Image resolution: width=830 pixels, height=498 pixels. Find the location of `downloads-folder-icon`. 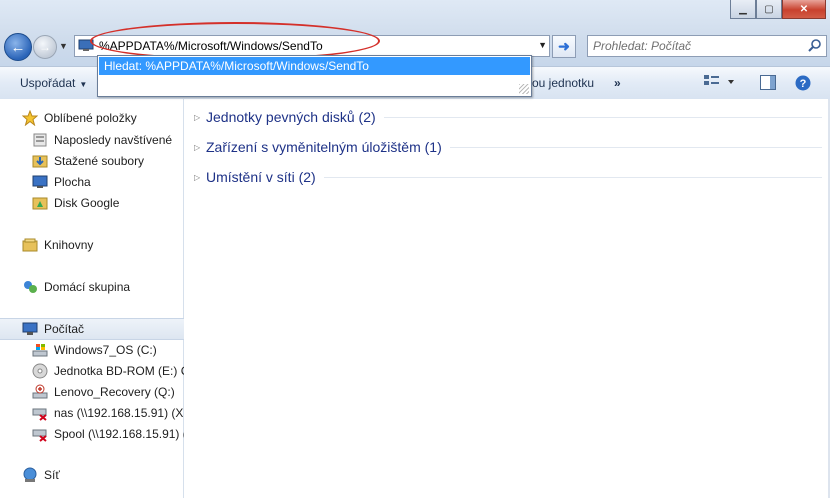

downloads-folder-icon is located at coordinates (40, 161).